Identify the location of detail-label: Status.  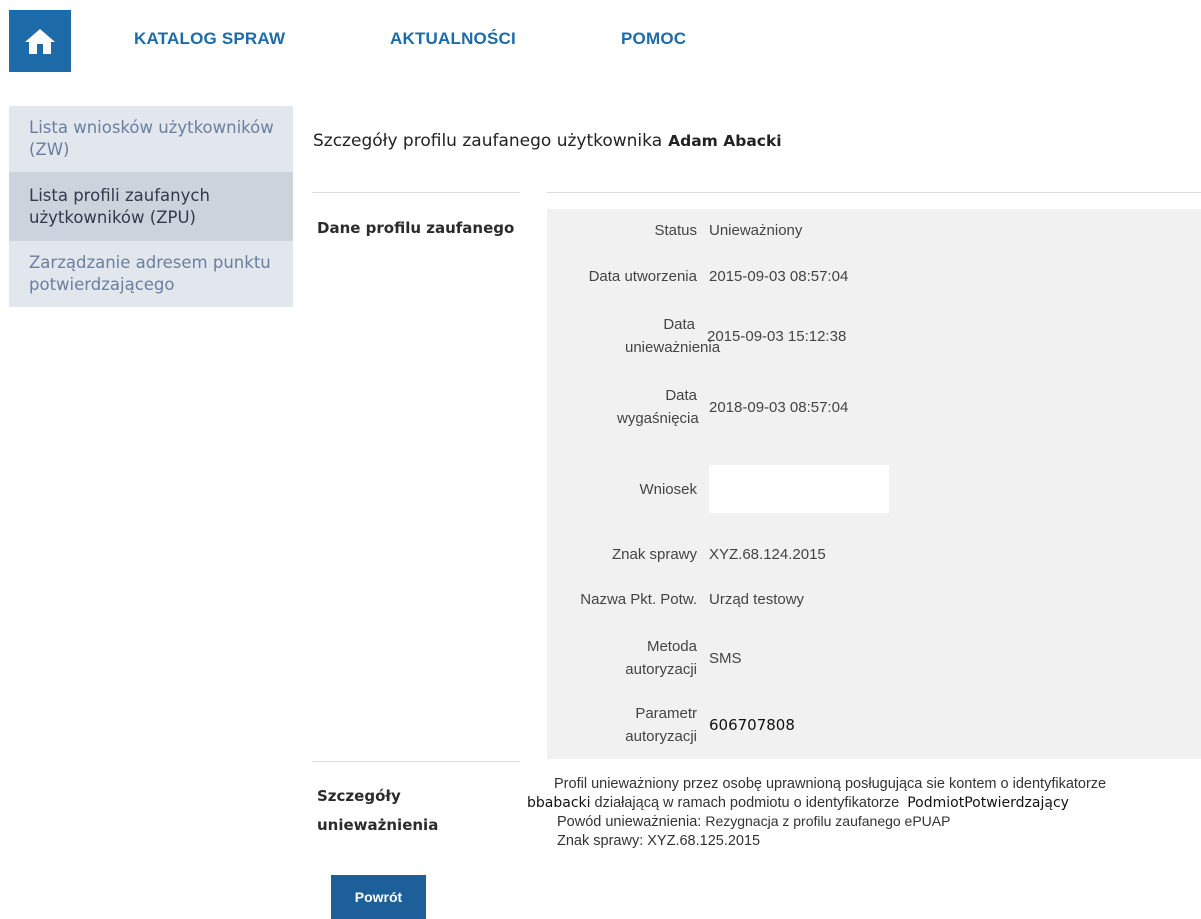
(675, 230).